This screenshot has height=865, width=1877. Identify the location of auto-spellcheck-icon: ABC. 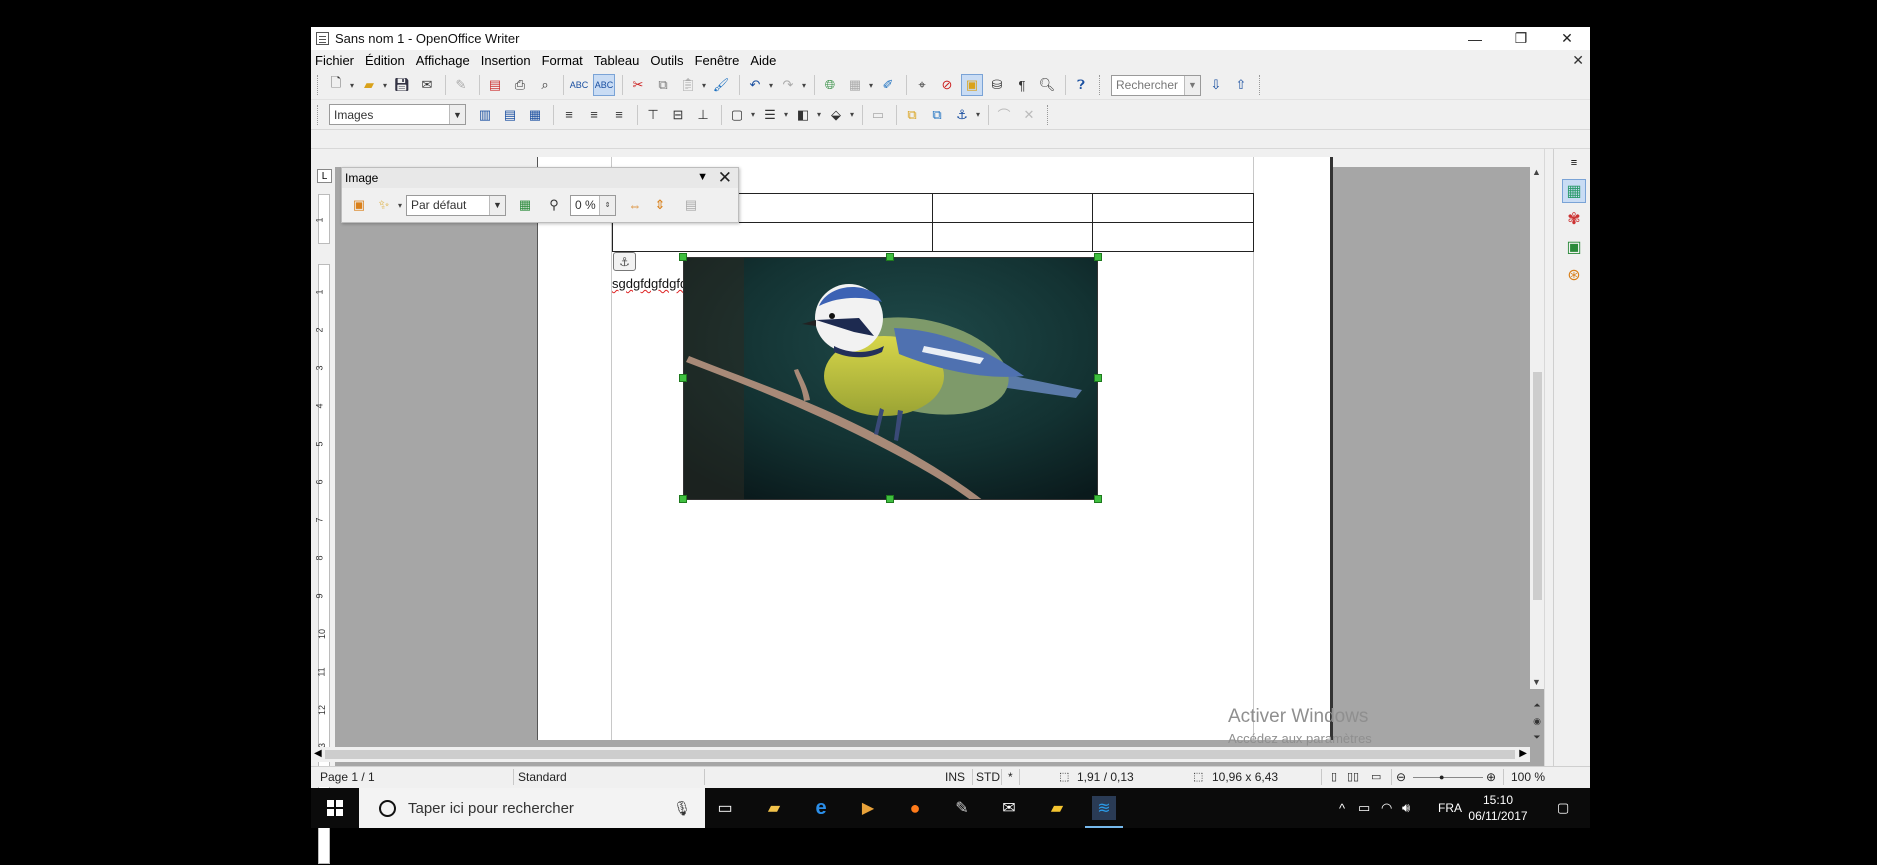
(604, 85).